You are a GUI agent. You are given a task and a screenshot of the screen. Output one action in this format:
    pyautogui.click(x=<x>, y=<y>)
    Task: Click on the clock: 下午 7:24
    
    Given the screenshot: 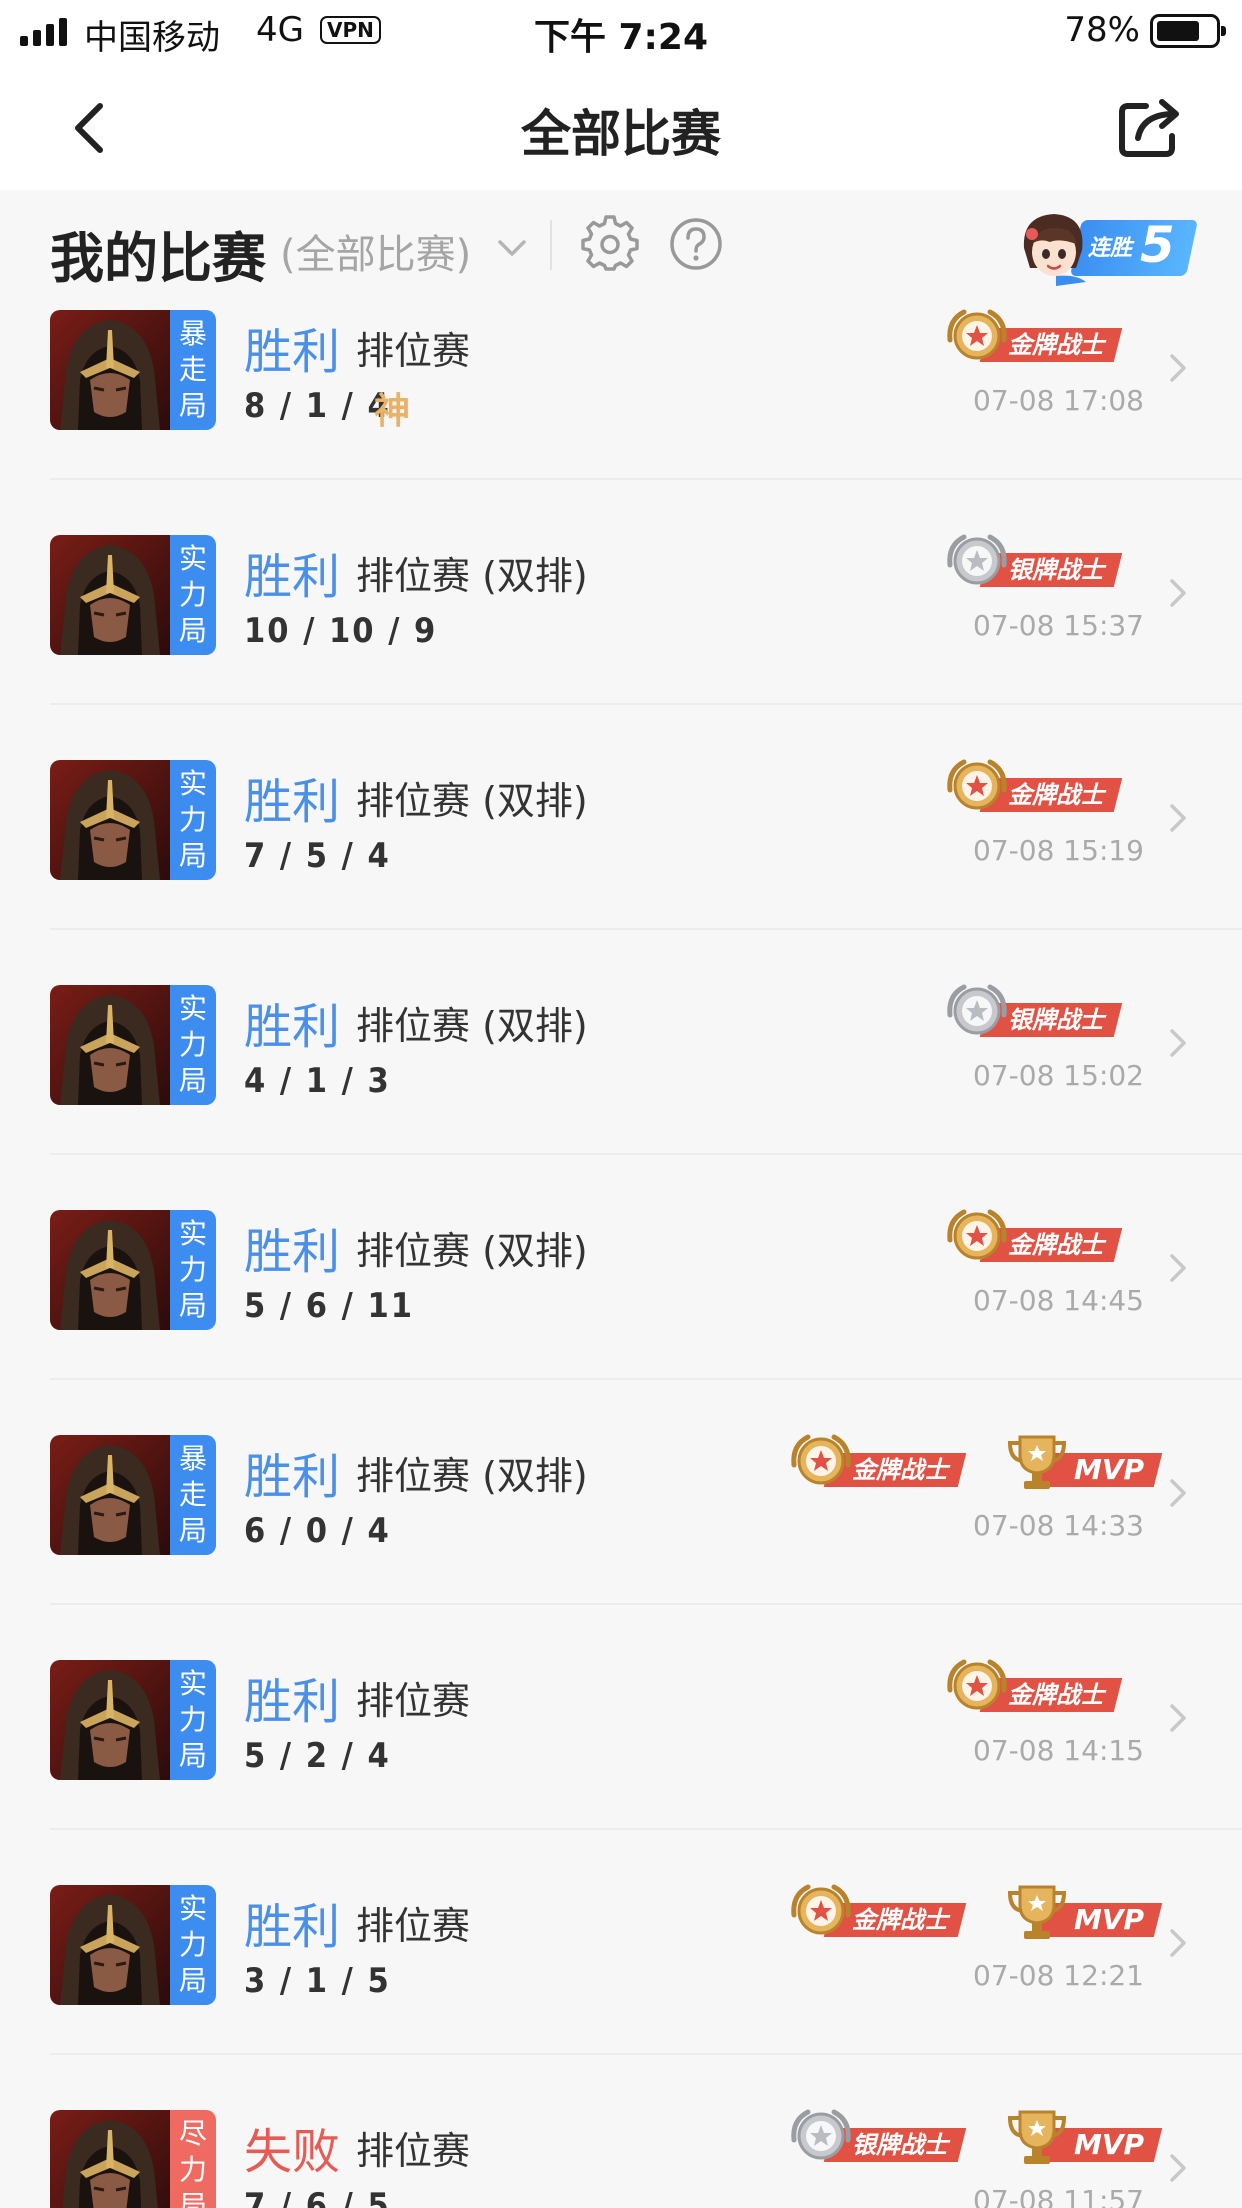 What is the action you would take?
    pyautogui.click(x=621, y=37)
    